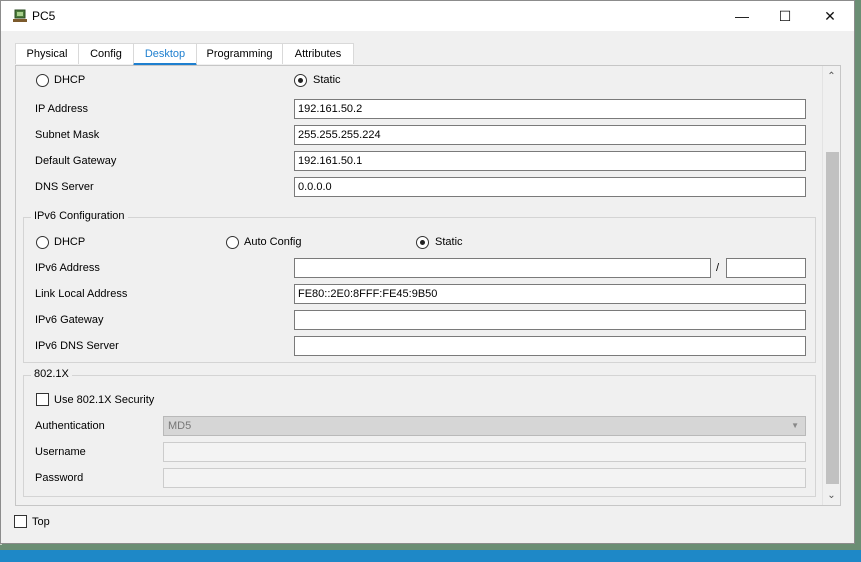  What do you see at coordinates (51, 374) in the screenshot?
I see `dot1x-group-title: 802.1X` at bounding box center [51, 374].